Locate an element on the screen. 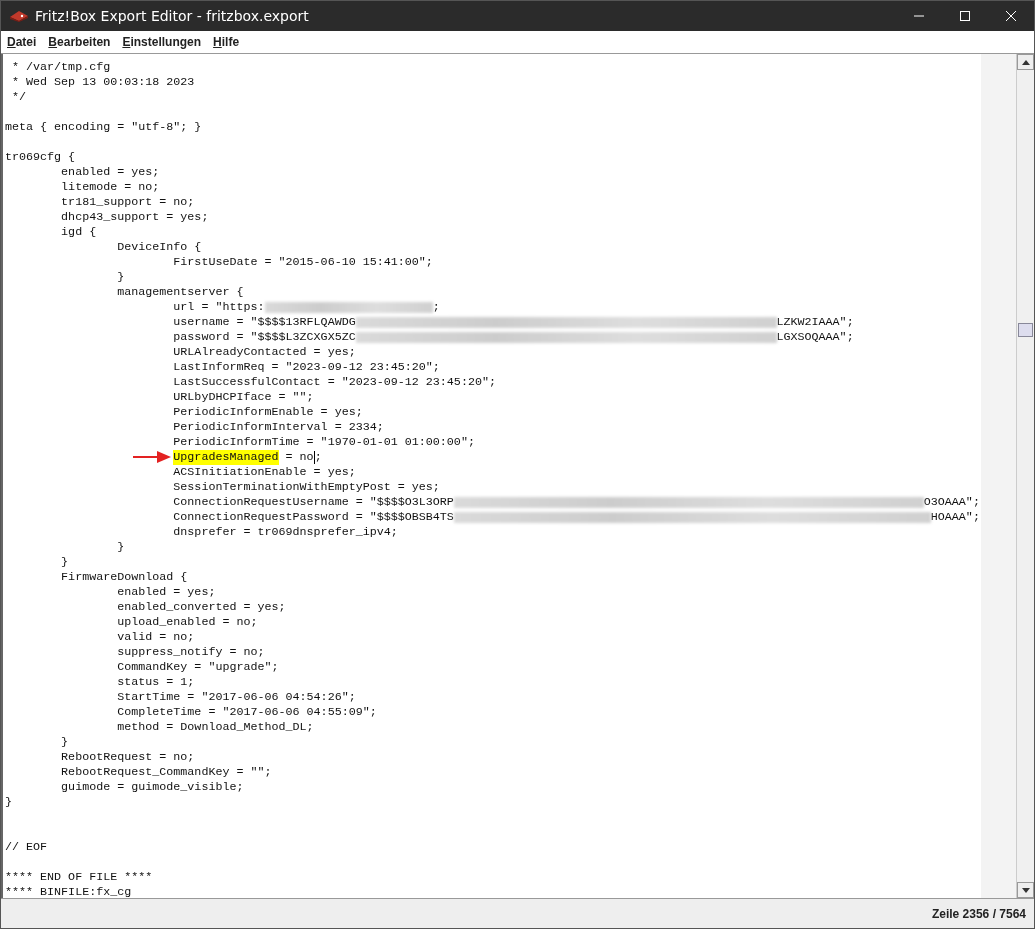 Image resolution: width=1035 pixels, height=929 pixels. code-text: valid = no; is located at coordinates (155, 637).